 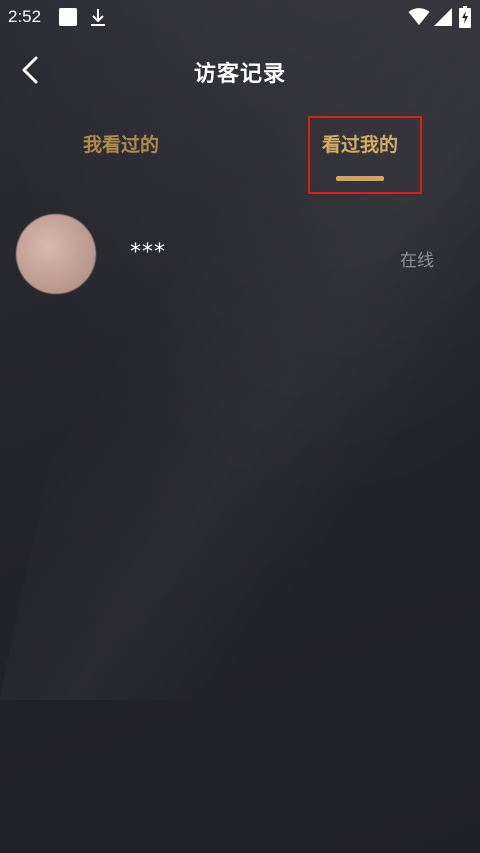 I want to click on page-title: 访客记录, so click(x=239, y=74).